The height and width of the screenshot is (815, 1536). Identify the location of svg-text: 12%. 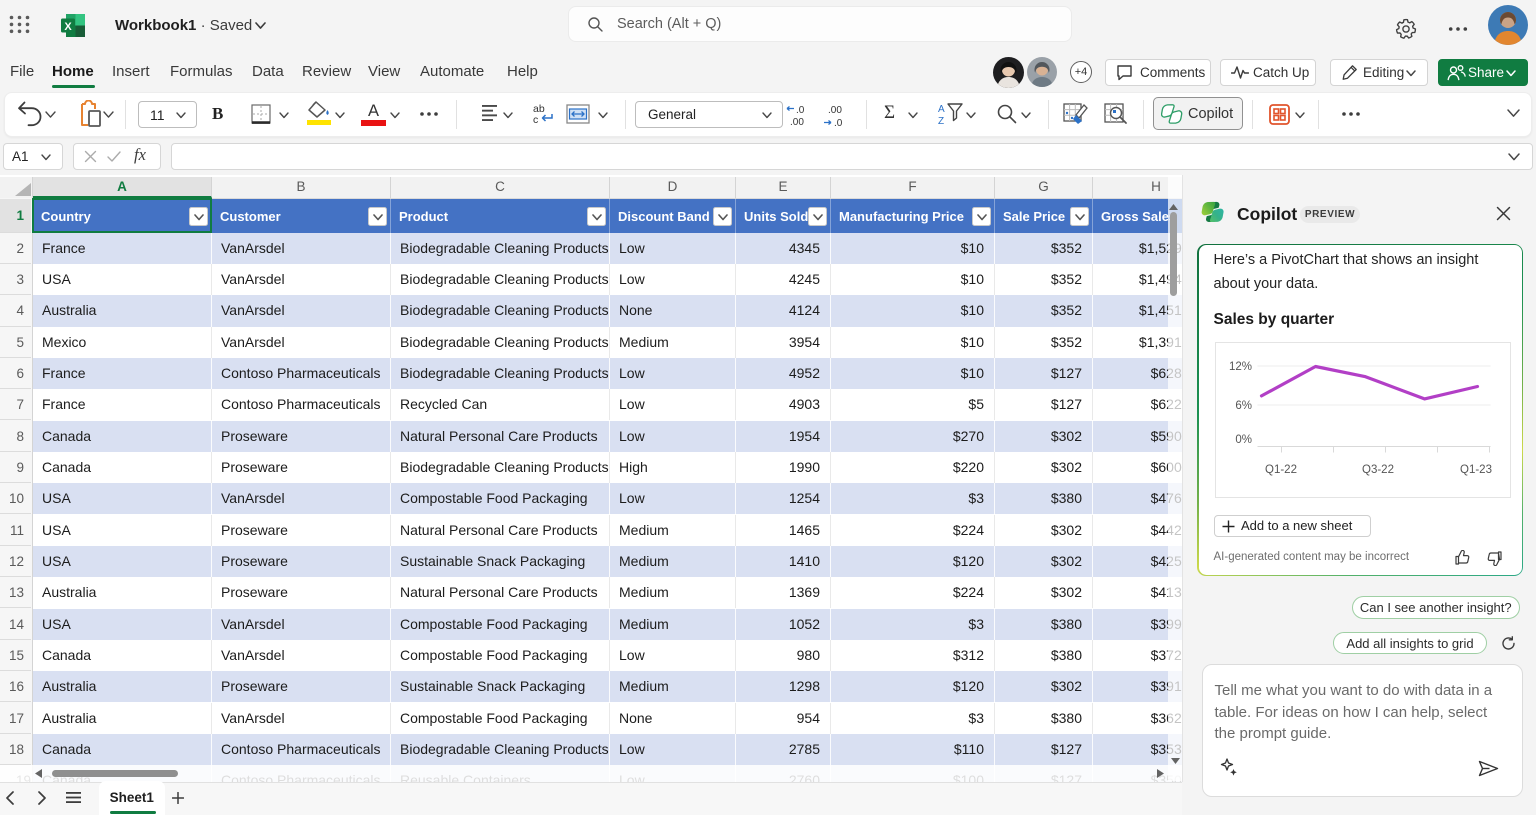
(1239, 367).